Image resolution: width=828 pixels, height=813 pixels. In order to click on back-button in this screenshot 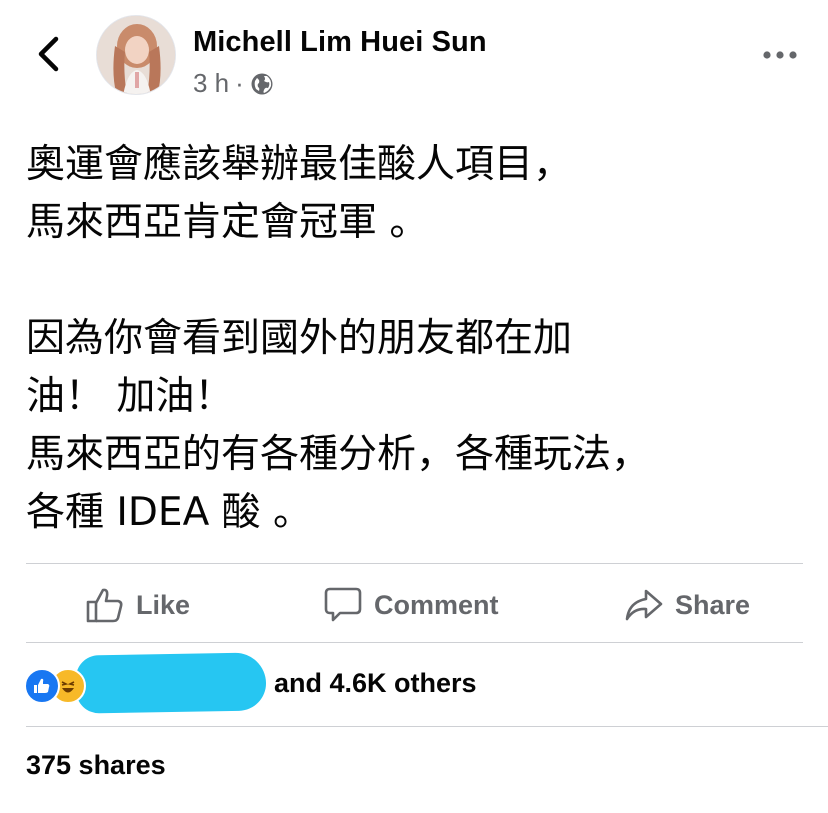, I will do `click(48, 54)`.